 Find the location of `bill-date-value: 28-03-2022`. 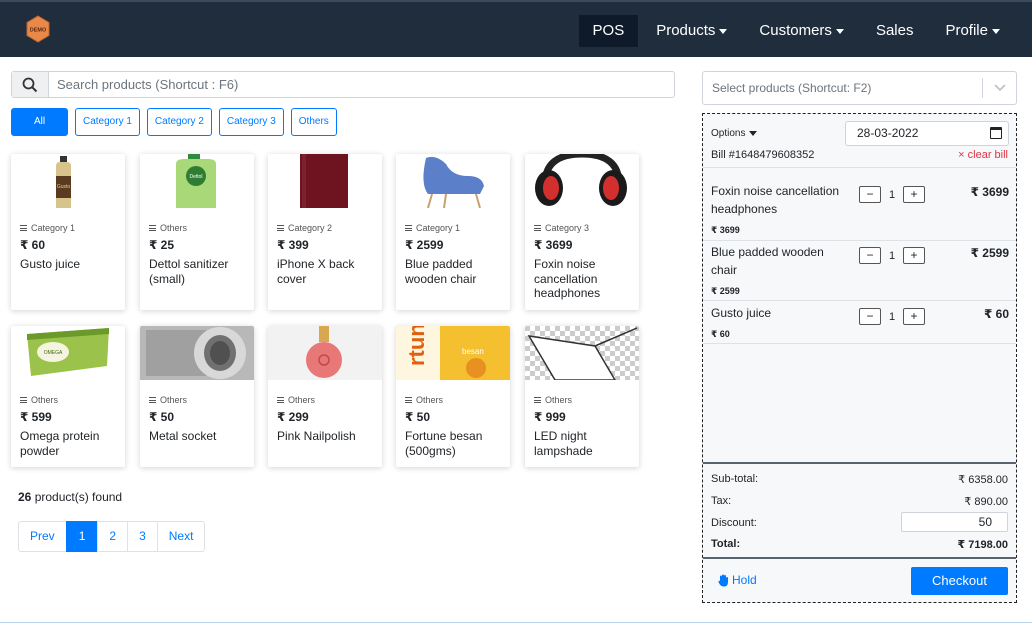

bill-date-value: 28-03-2022 is located at coordinates (888, 133).